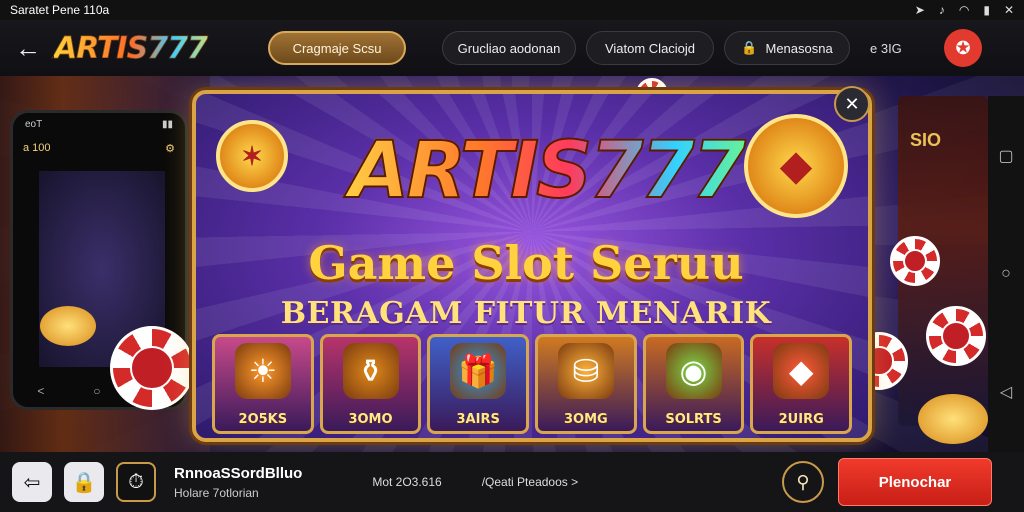 Image resolution: width=1024 pixels, height=512 pixels. I want to click on gem-icon: ◉, so click(693, 371).